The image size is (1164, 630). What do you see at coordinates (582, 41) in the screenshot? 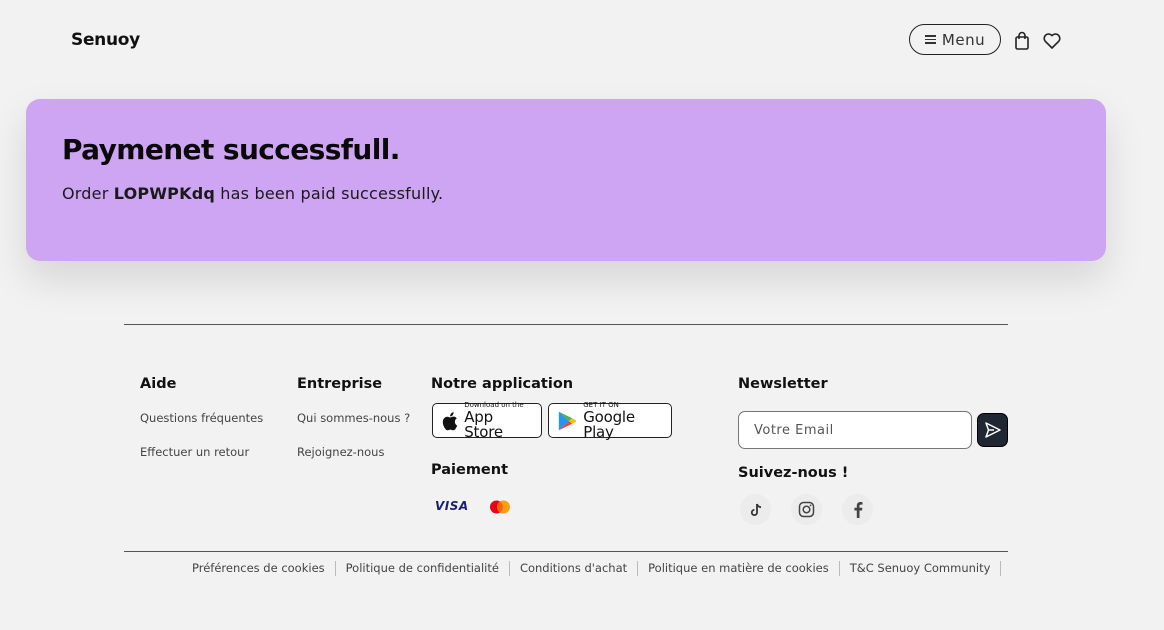
I see `site-header: Senuoy Menu` at bounding box center [582, 41].